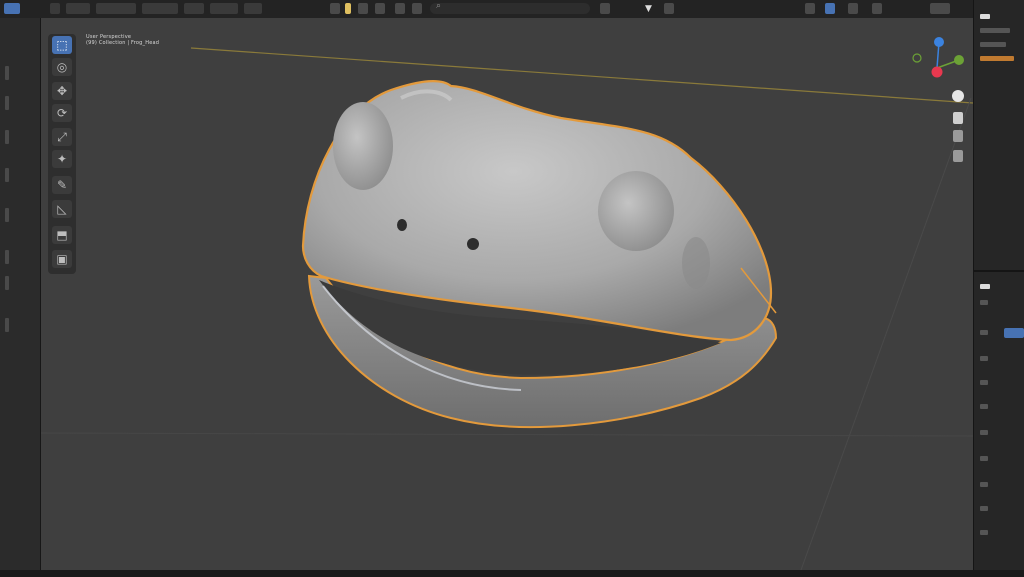 The width and height of the screenshot is (1024, 577). I want to click on transform-tool: ✦, so click(62, 159).